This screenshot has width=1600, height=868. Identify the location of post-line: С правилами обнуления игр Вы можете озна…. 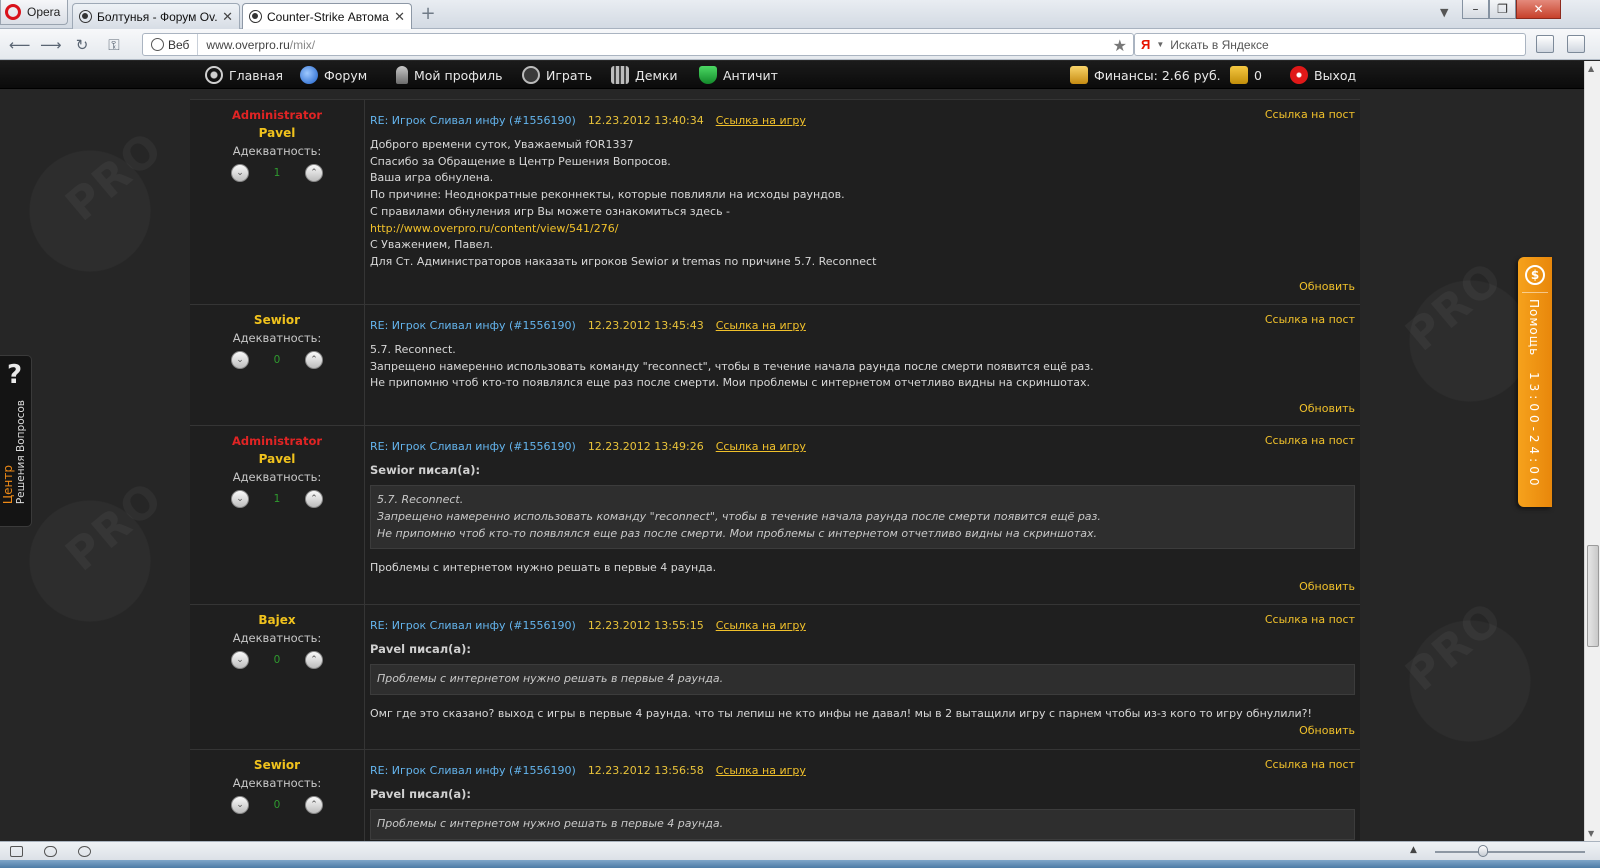
(550, 211).